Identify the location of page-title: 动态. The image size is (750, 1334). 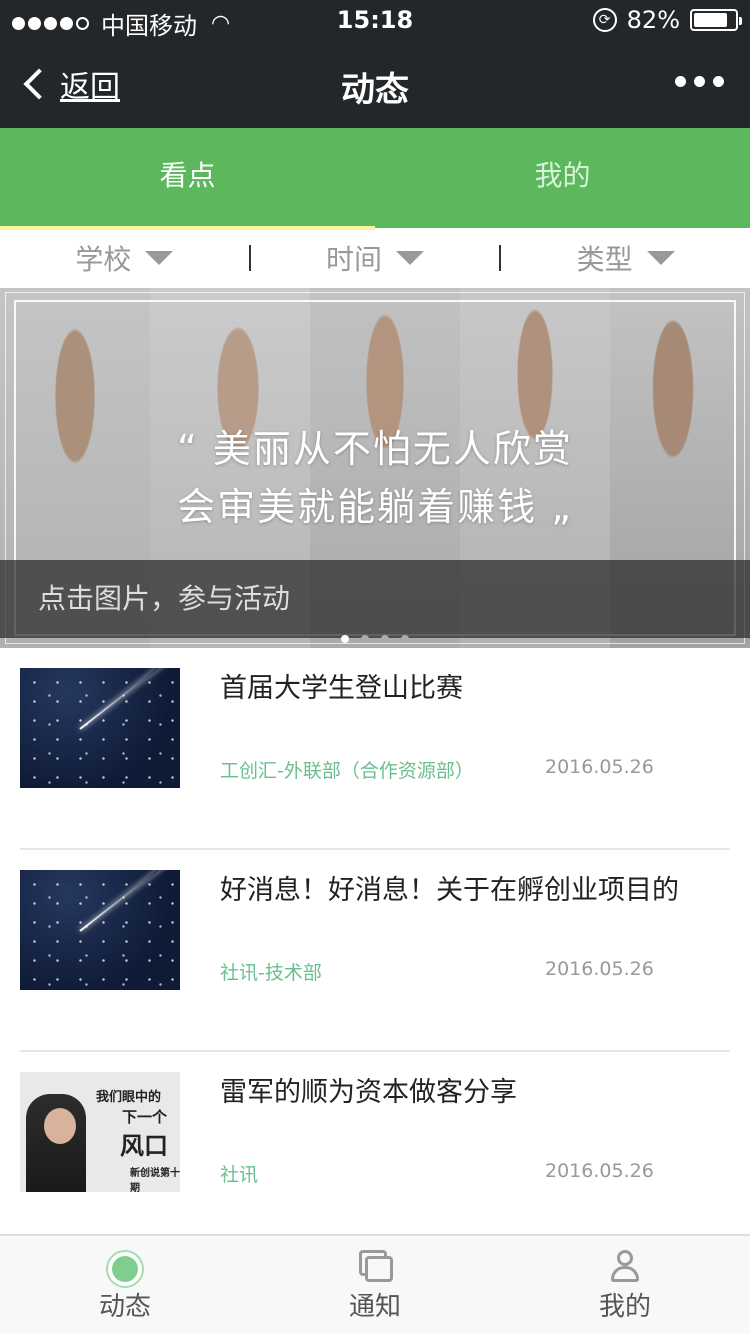
(375, 90).